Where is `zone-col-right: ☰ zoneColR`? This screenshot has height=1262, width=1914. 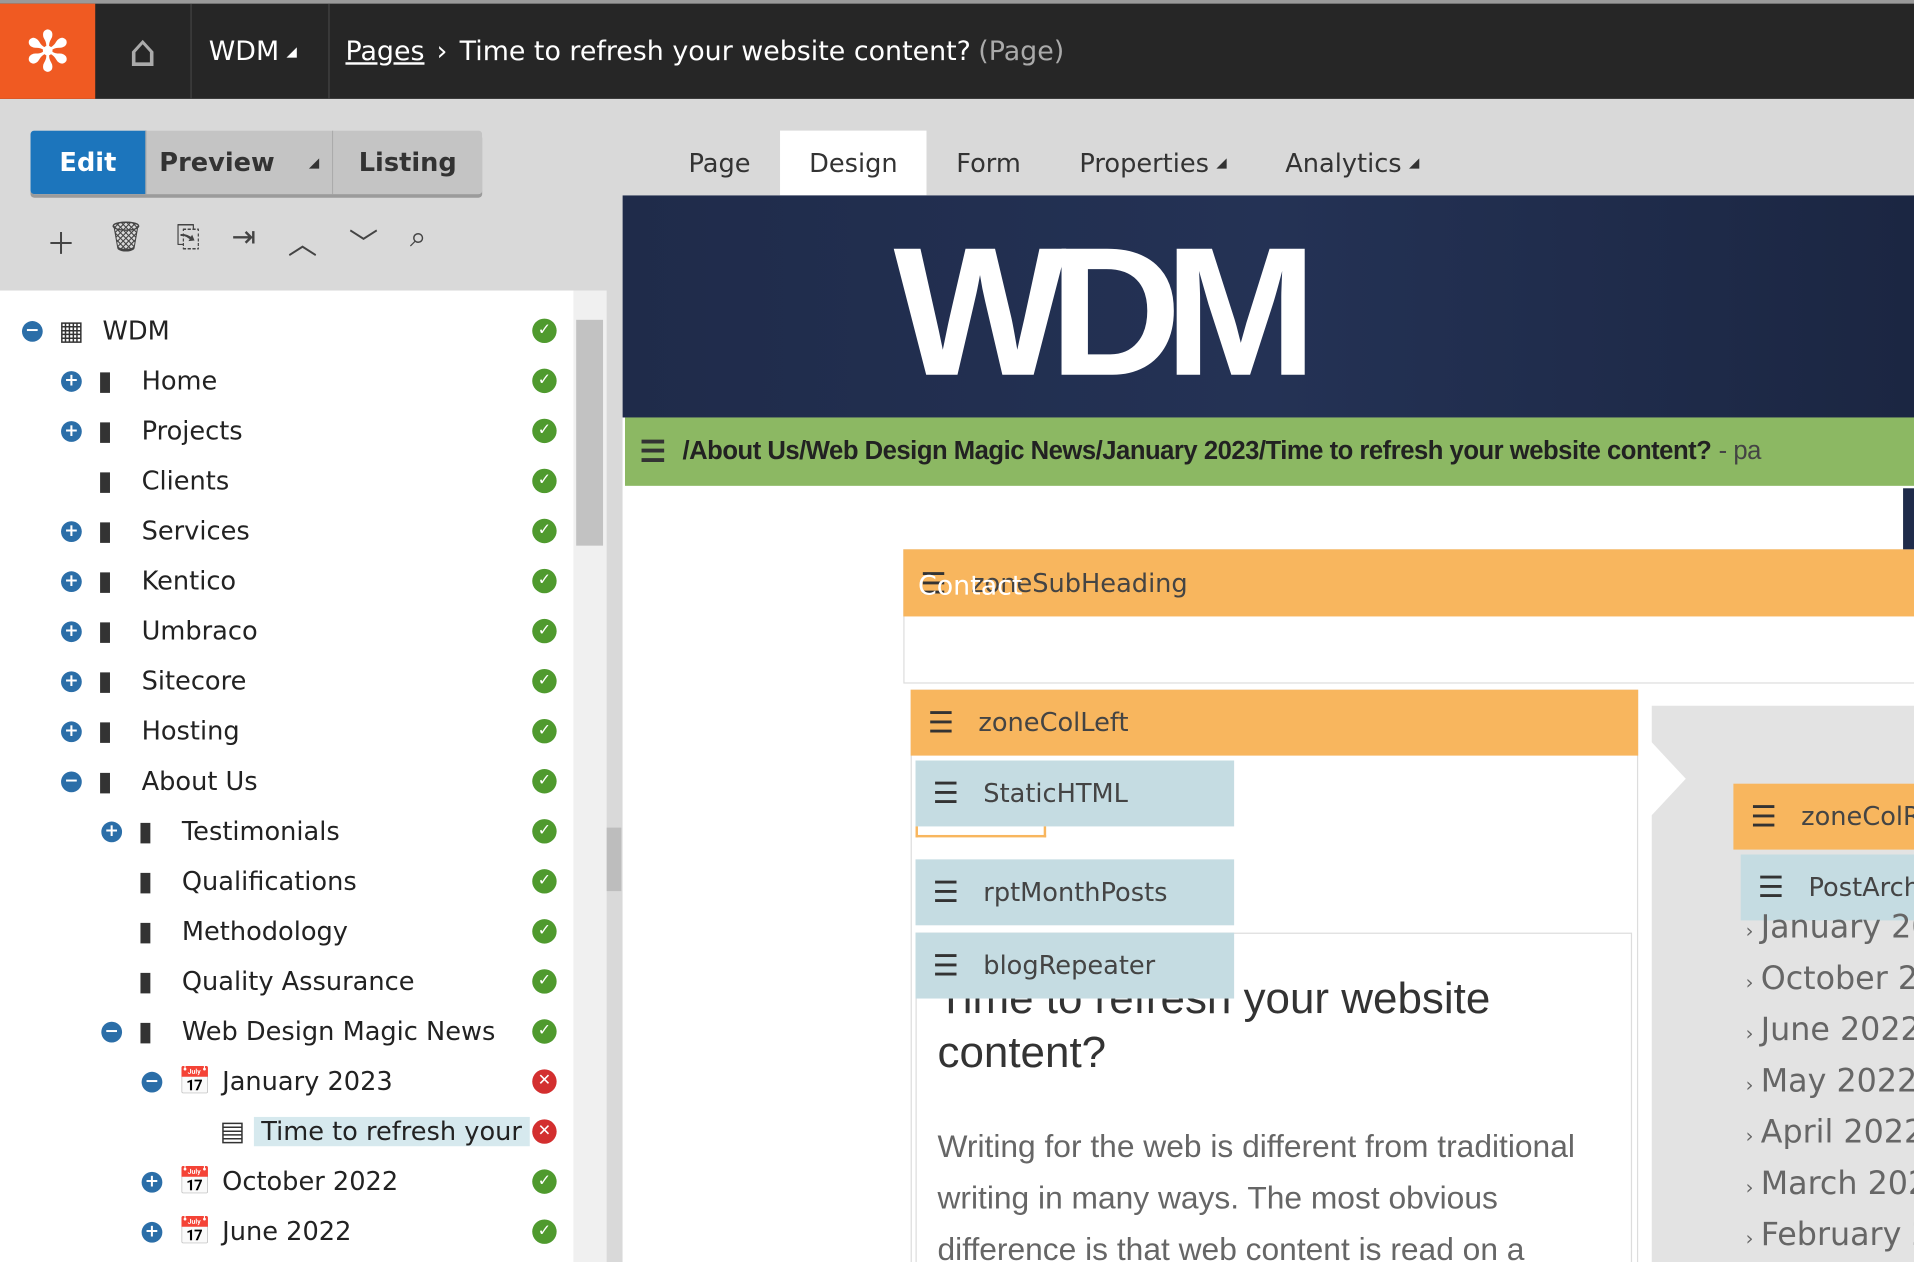 zone-col-right: ☰ zoneColR is located at coordinates (1823, 816).